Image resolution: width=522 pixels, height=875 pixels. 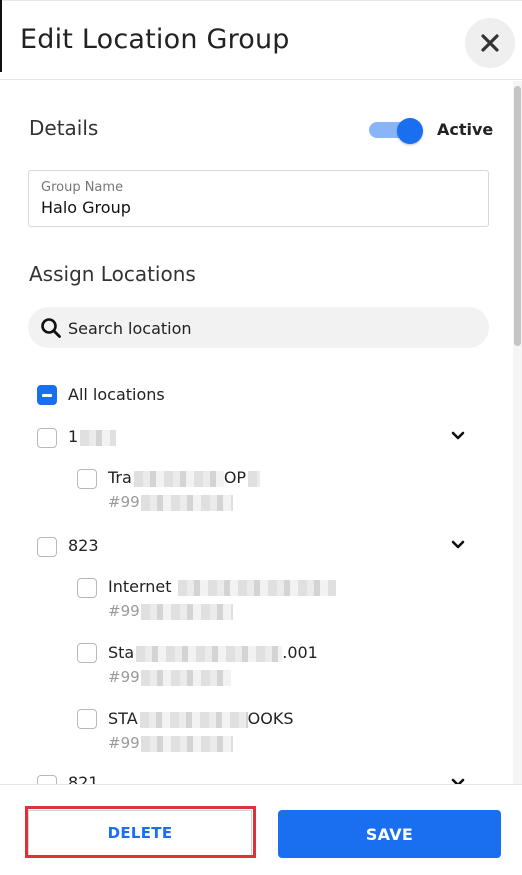 I want to click on active-label: Active, so click(x=465, y=129).